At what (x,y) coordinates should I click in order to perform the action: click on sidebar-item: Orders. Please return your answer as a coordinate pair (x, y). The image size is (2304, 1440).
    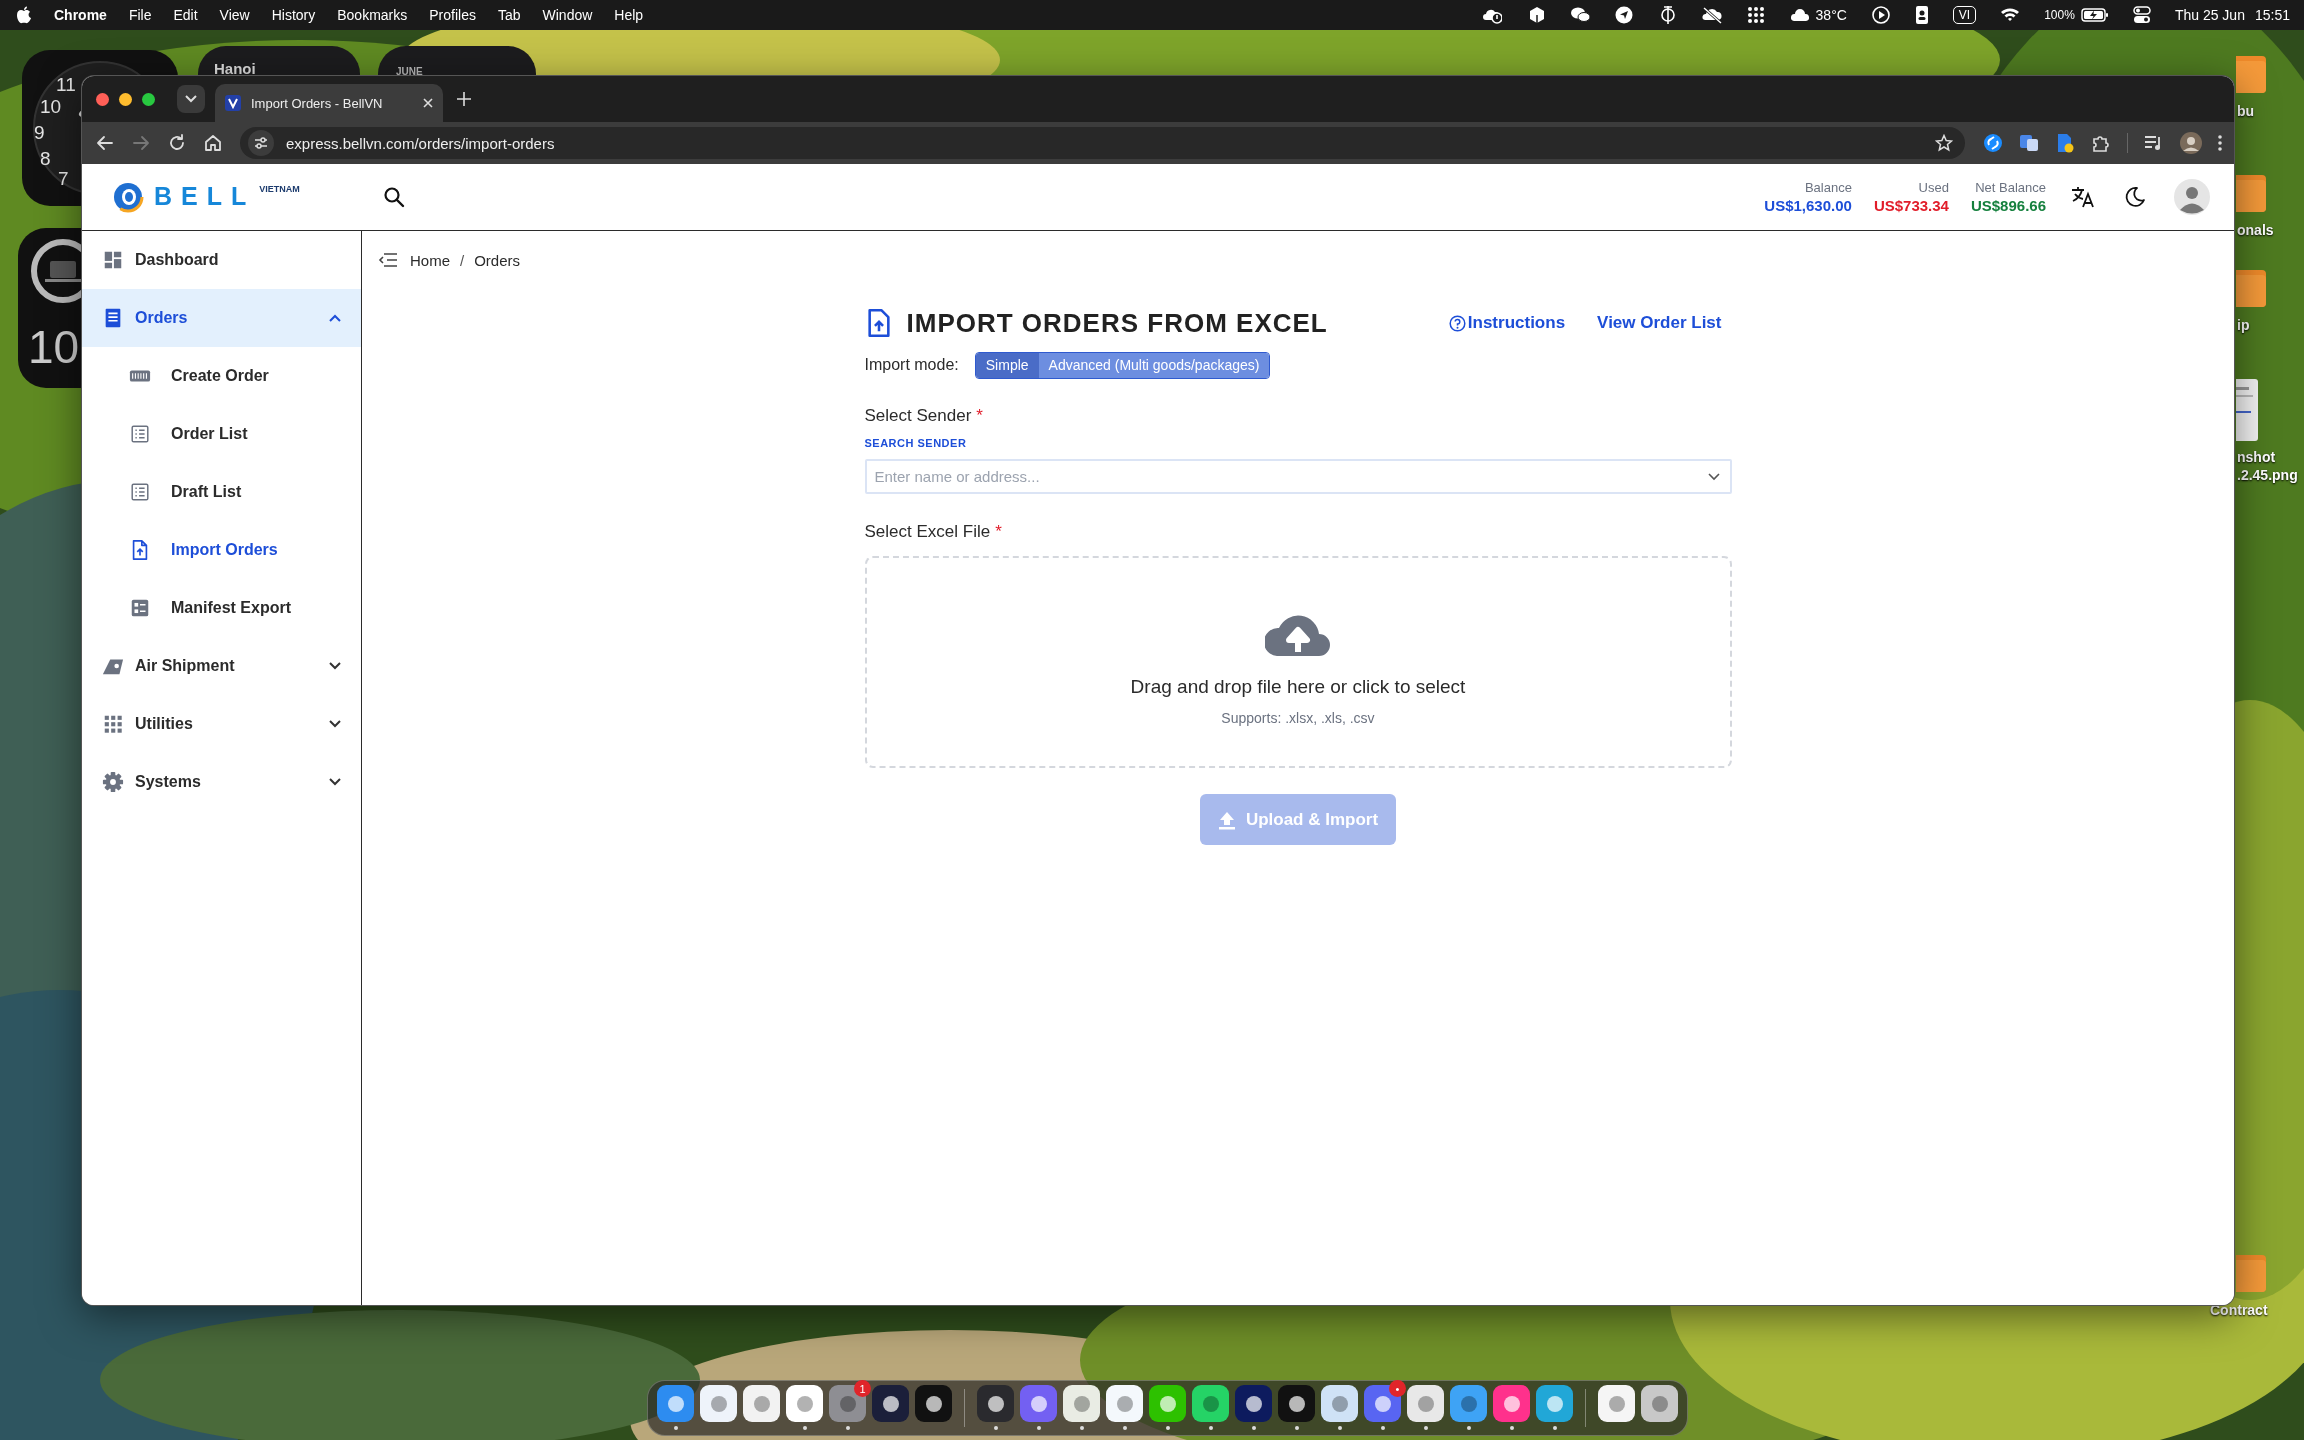
    Looking at the image, I should click on (221, 318).